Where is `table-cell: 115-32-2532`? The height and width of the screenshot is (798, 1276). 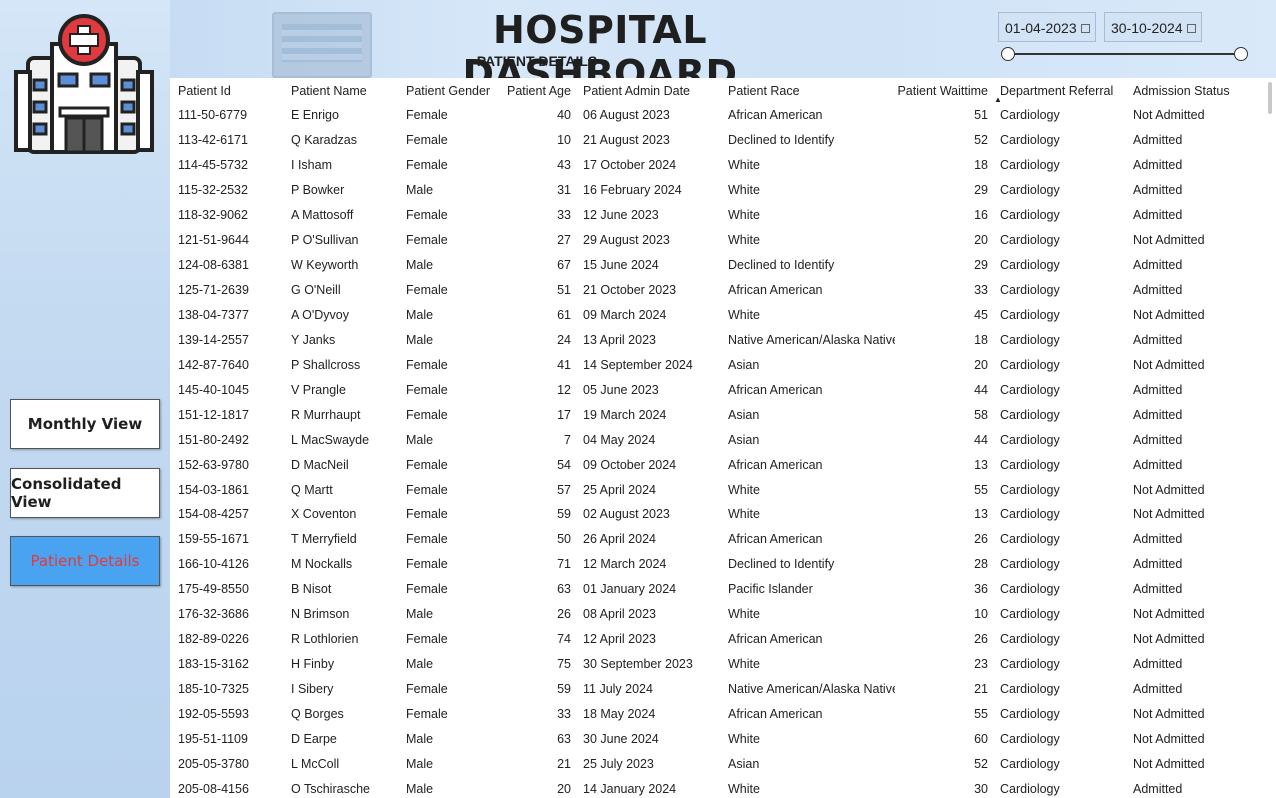
table-cell: 115-32-2532 is located at coordinates (213, 190).